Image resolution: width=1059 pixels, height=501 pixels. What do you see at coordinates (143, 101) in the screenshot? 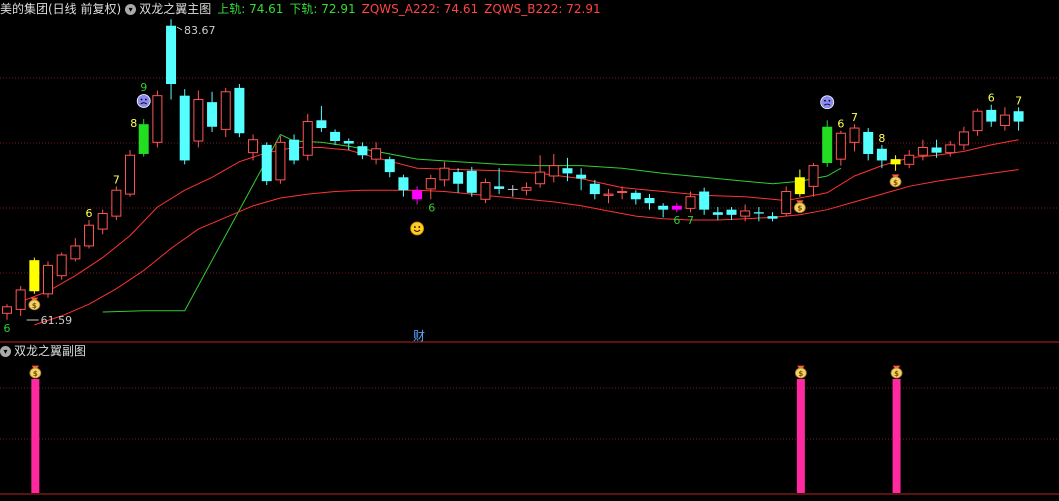
I see `sad-face-icon` at bounding box center [143, 101].